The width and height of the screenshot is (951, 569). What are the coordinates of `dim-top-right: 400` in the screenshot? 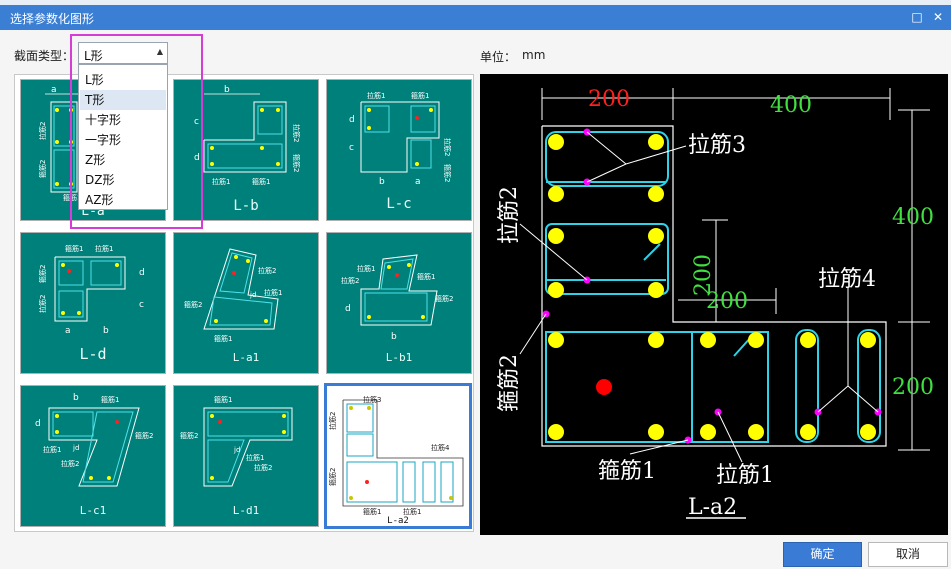 It's located at (791, 105).